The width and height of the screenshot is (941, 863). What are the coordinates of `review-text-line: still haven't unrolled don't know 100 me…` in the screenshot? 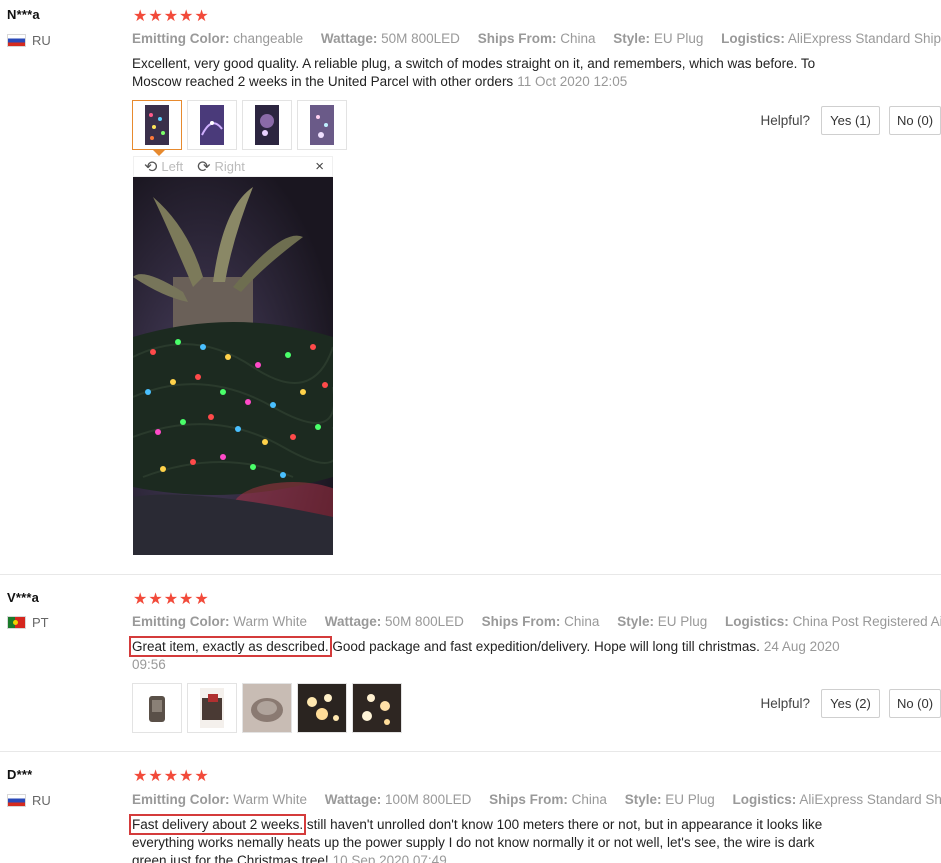 It's located at (564, 824).